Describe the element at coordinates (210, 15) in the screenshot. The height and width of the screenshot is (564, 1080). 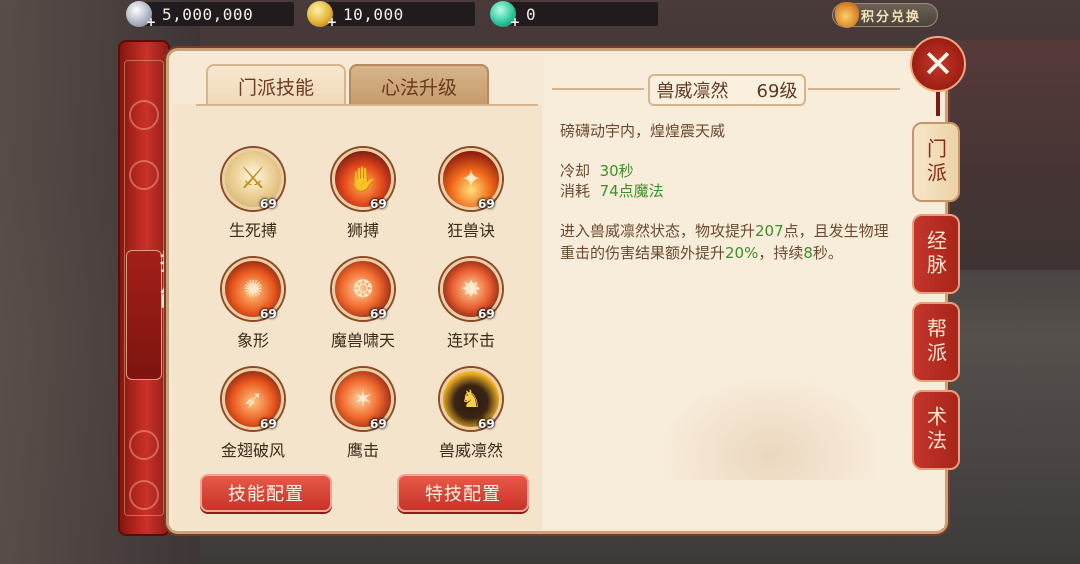
I see `silver-currency: + 5,000,000` at that location.